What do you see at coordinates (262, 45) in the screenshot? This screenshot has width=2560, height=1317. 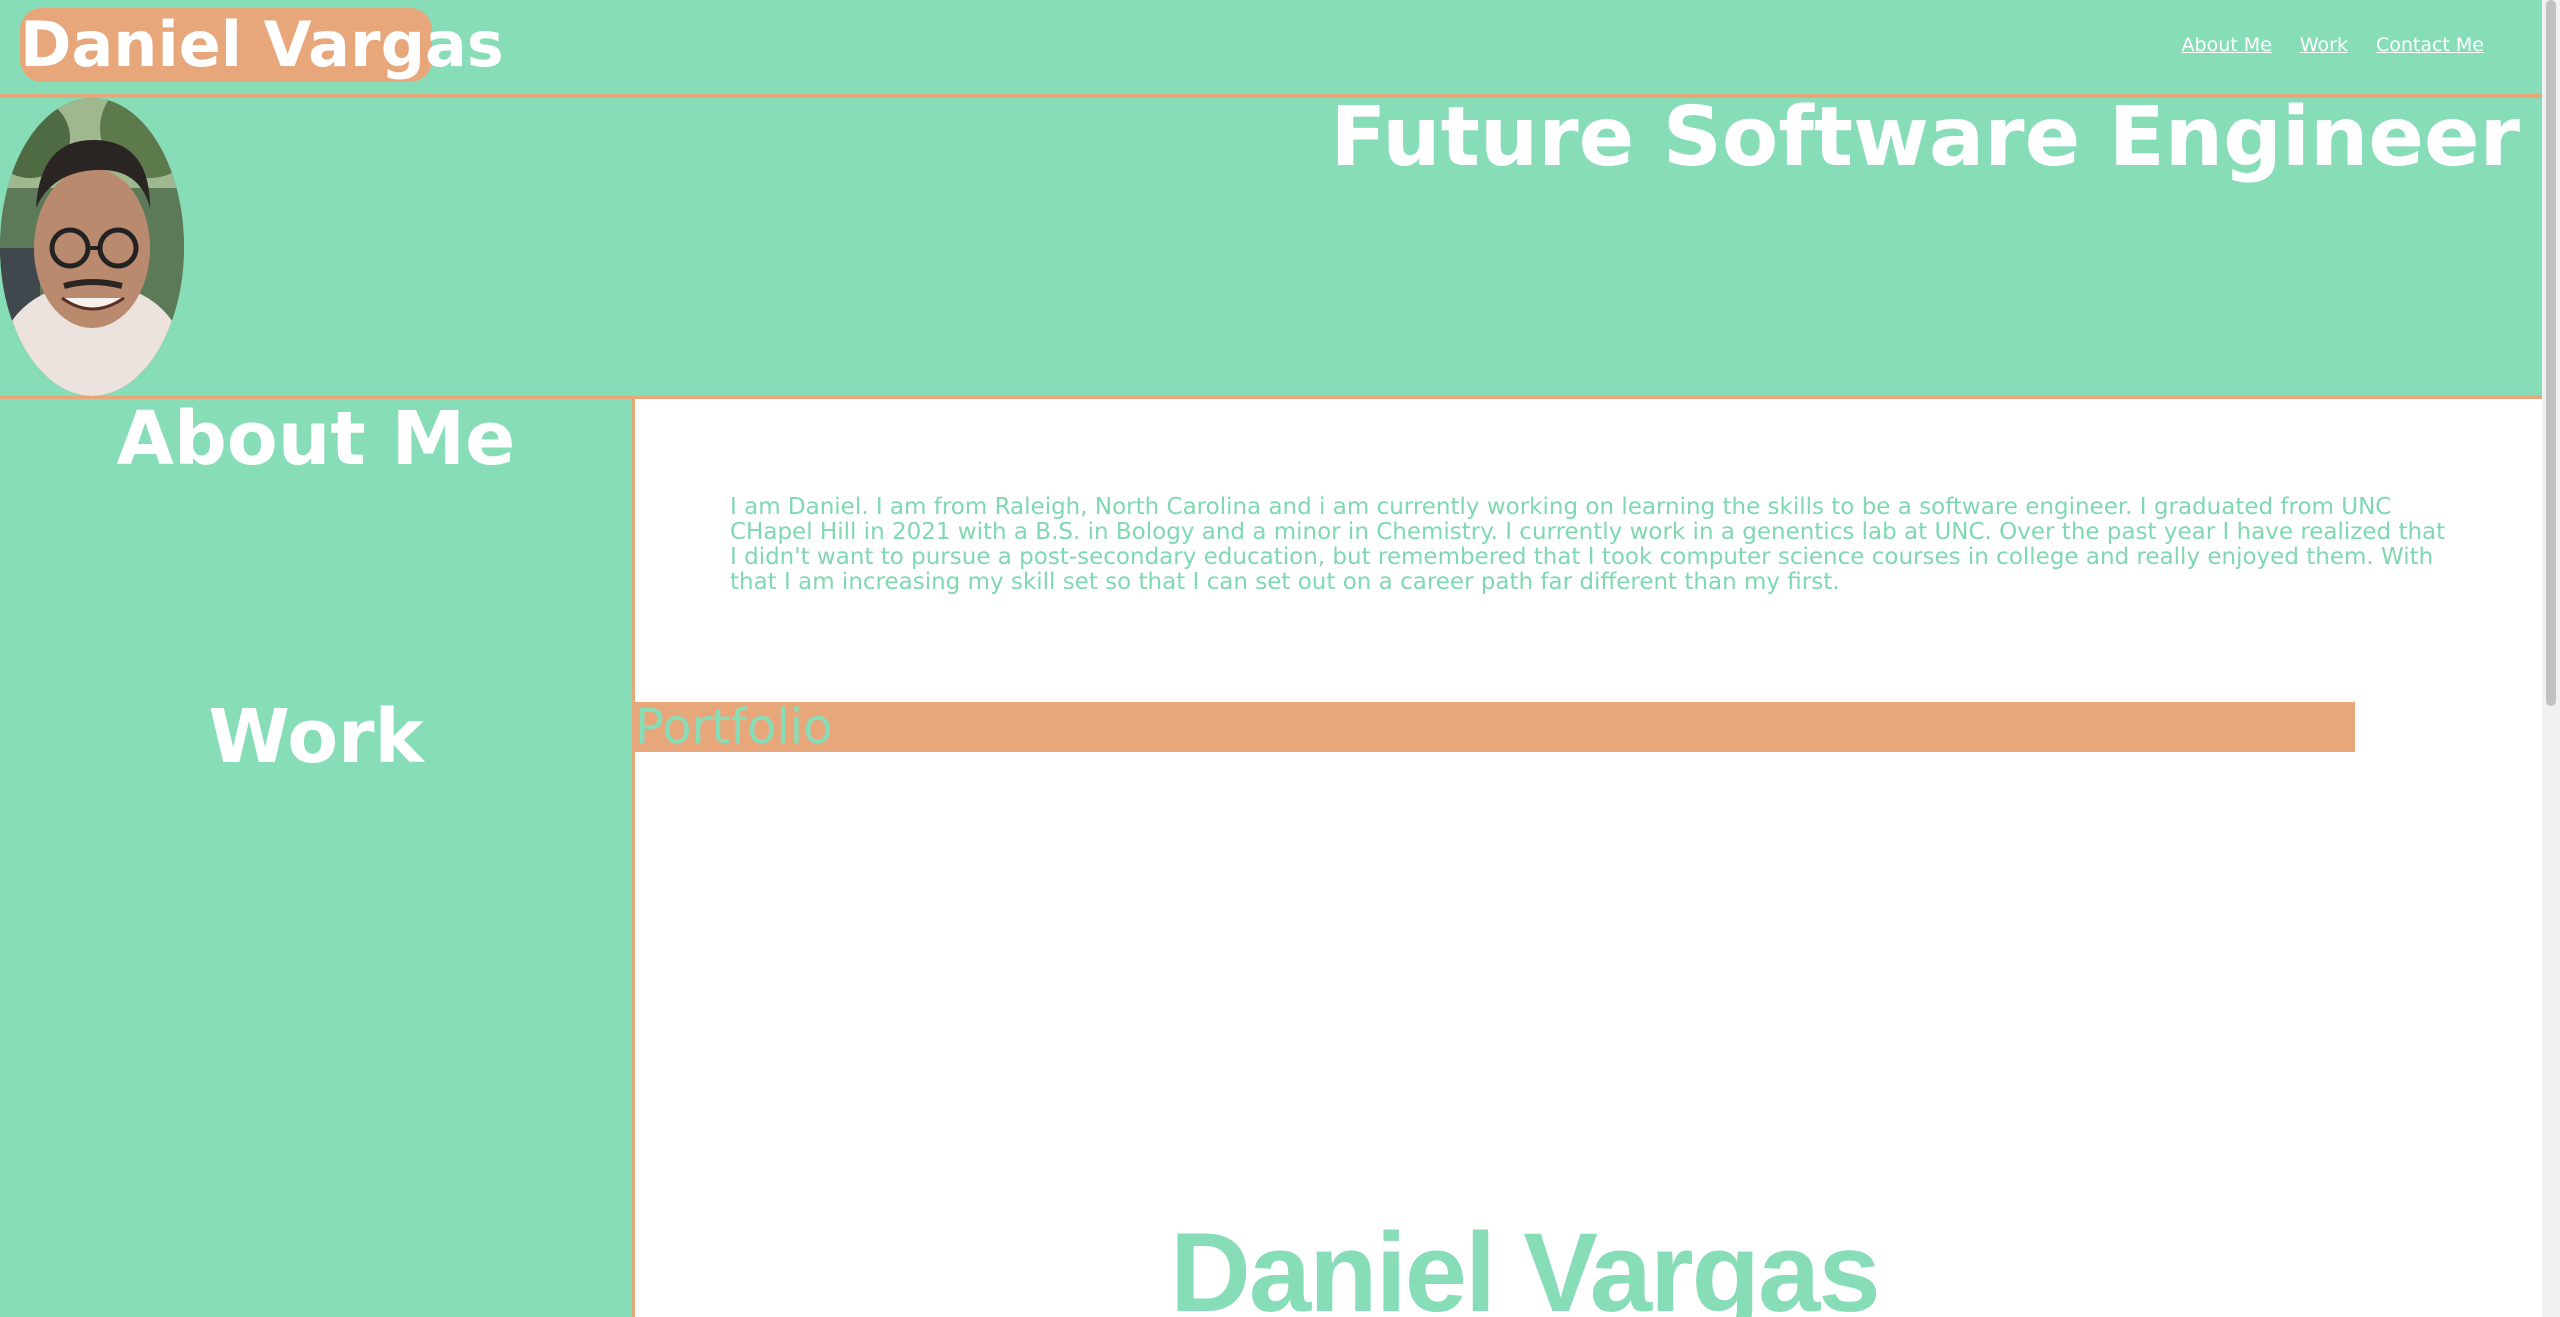 I see `brand-logo: Daniel Vargas` at bounding box center [262, 45].